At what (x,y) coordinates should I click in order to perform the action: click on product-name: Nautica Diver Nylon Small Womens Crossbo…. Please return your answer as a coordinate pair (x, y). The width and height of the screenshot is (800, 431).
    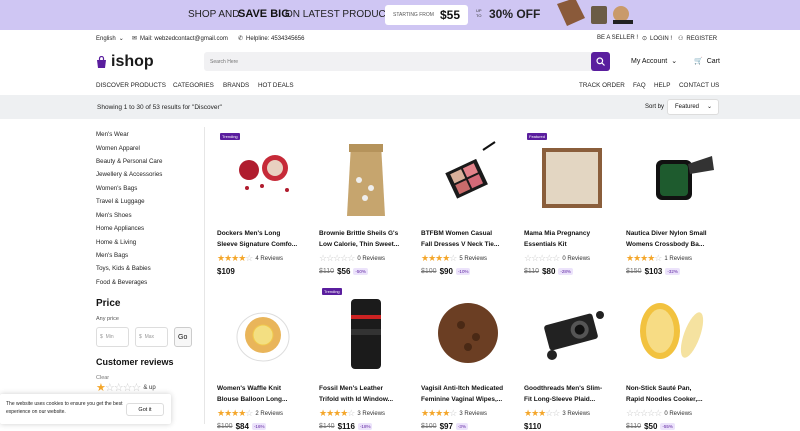
    Looking at the image, I should click on (676, 239).